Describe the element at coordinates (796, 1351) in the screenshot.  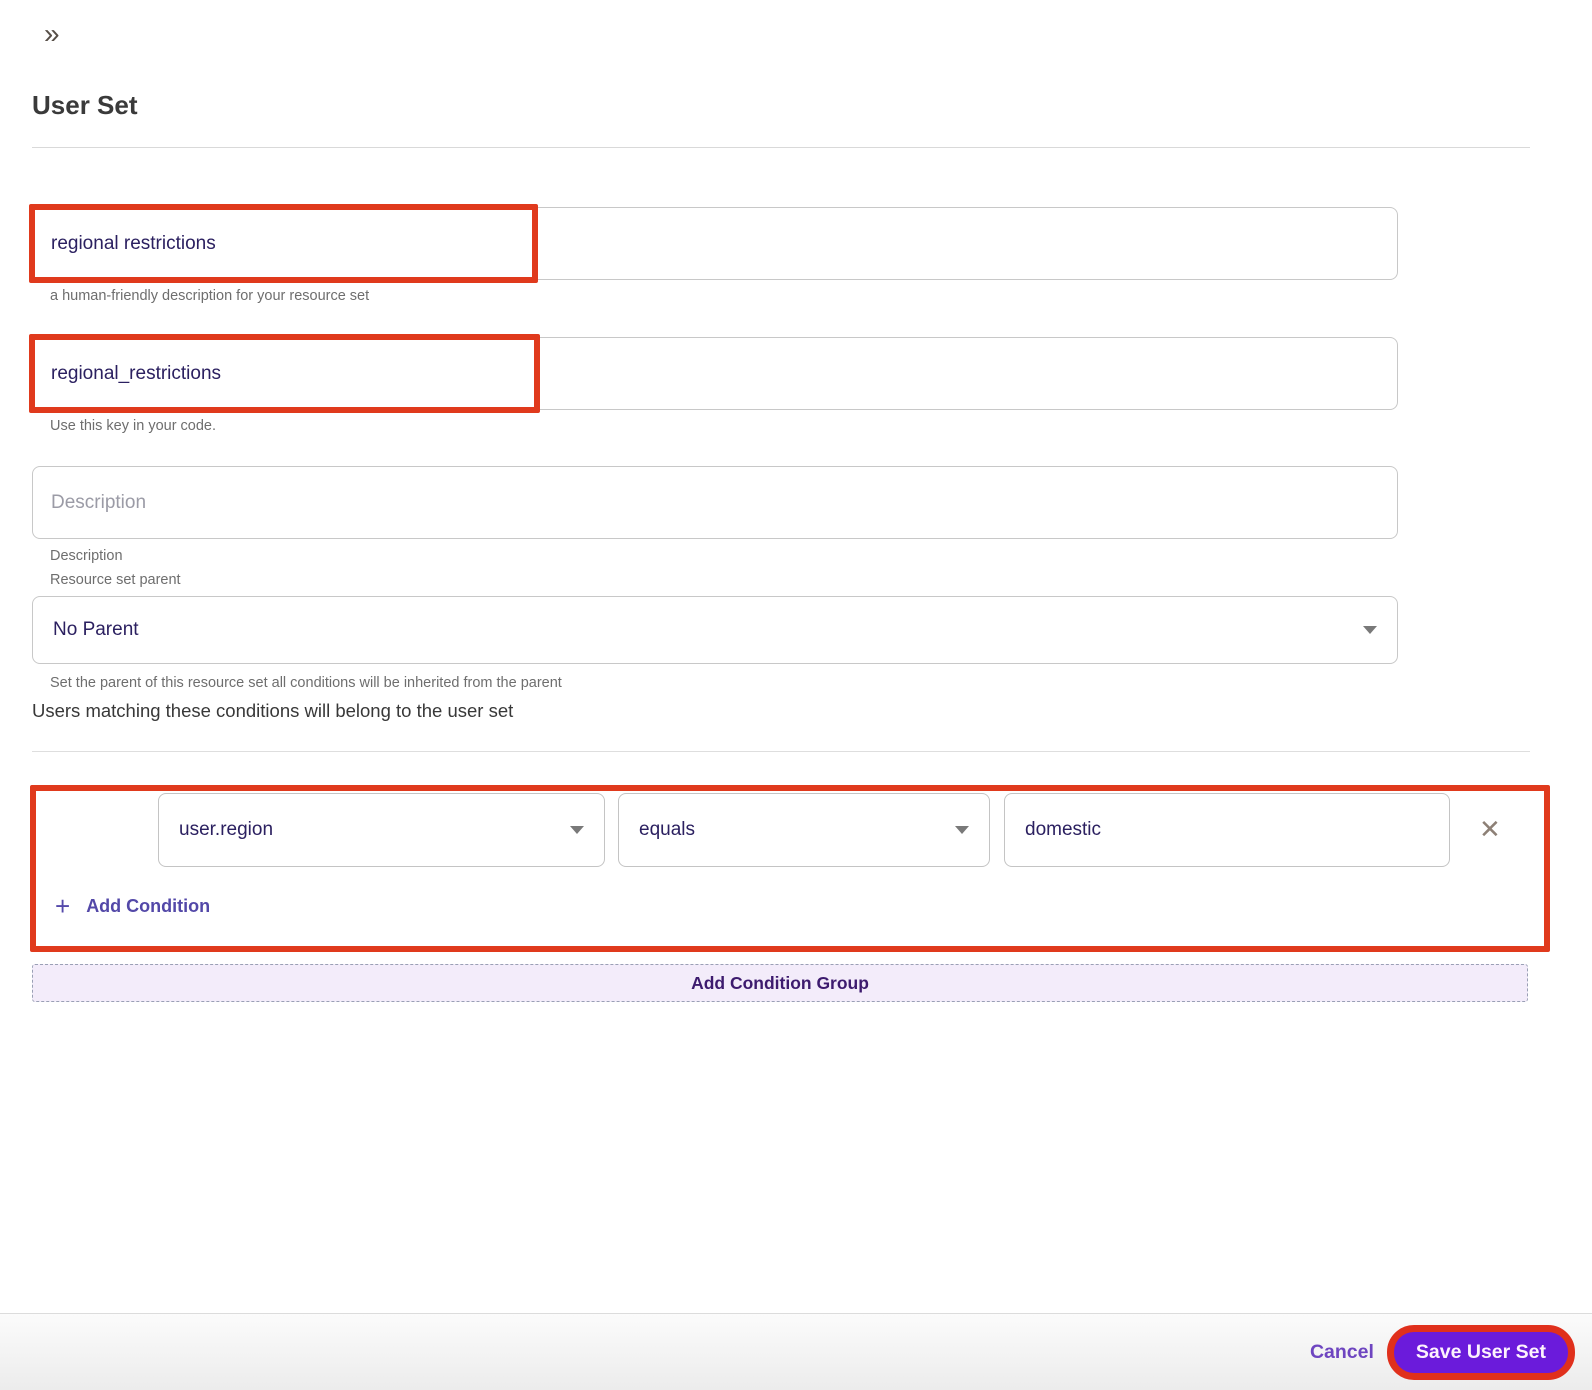
I see `footer-action-bar: Cancel Save User Set` at that location.